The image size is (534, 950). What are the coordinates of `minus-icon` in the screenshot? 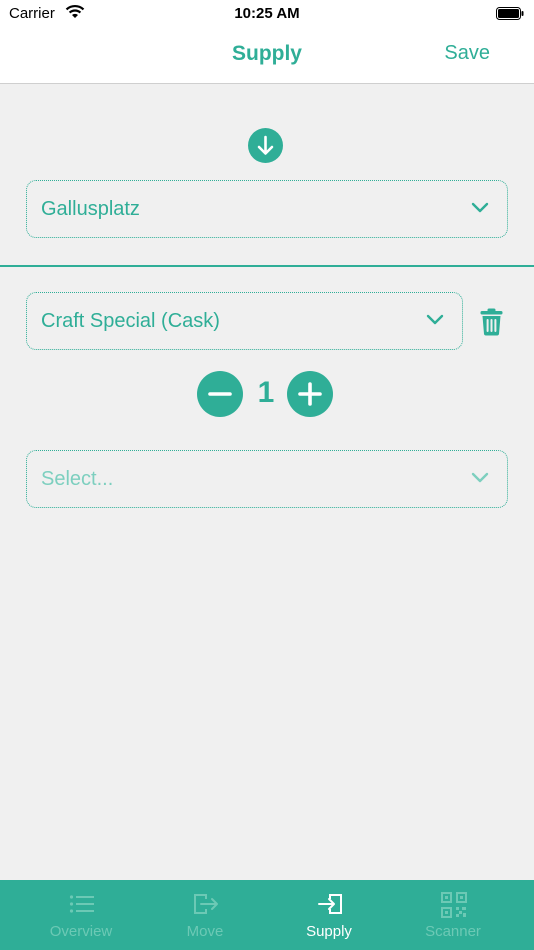 It's located at (220, 394).